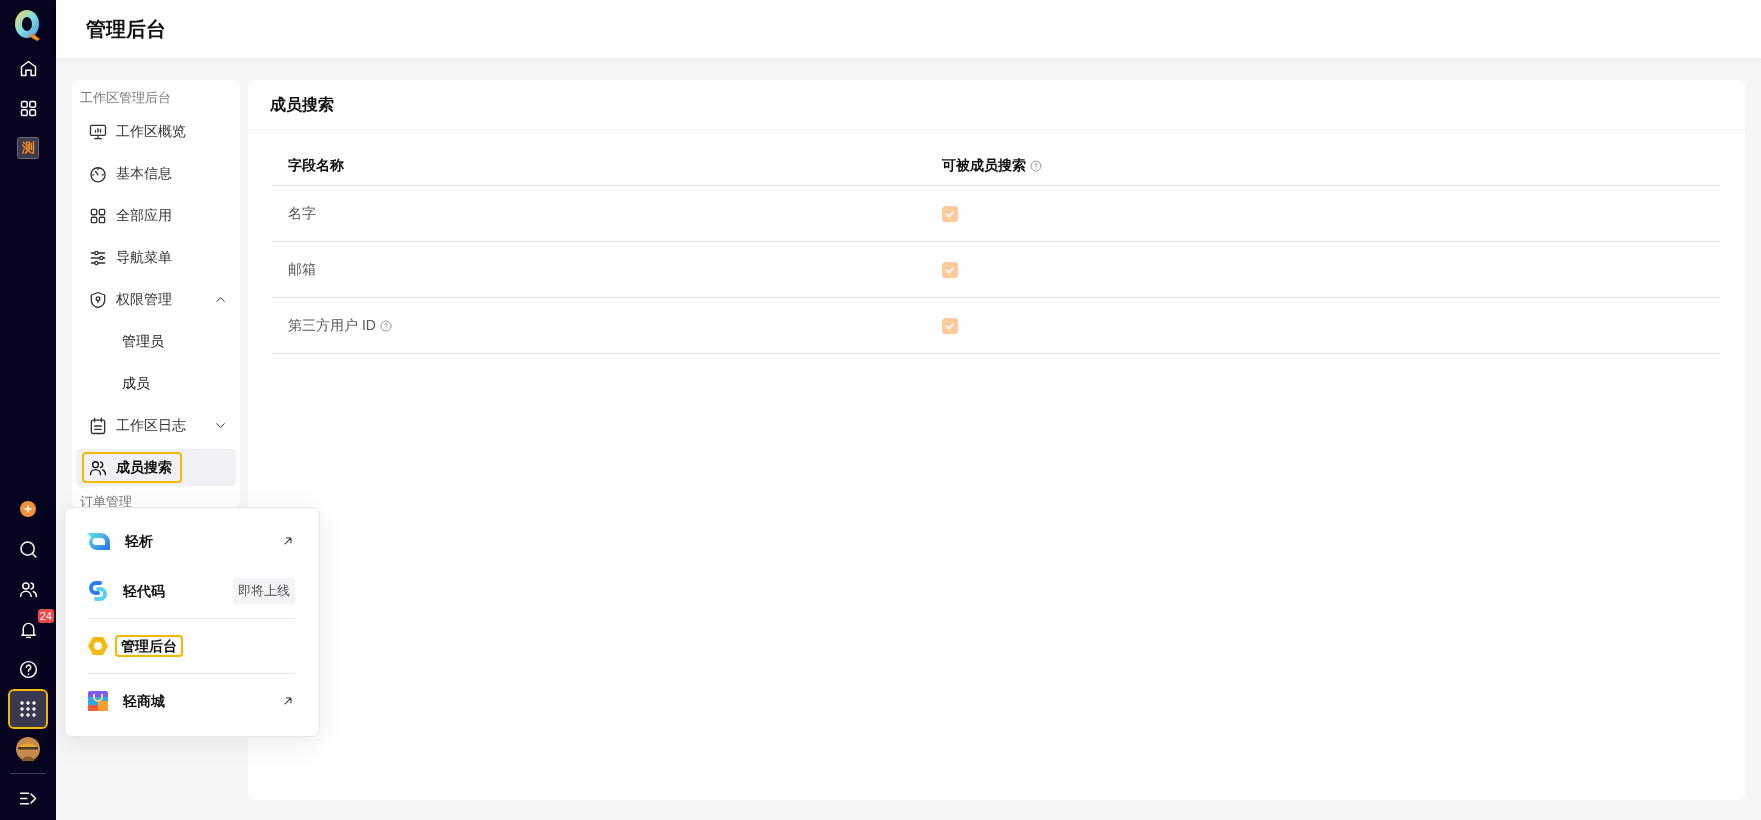 This screenshot has width=1761, height=820. Describe the element at coordinates (156, 299) in the screenshot. I see `sidebar-item: 权限管理` at that location.